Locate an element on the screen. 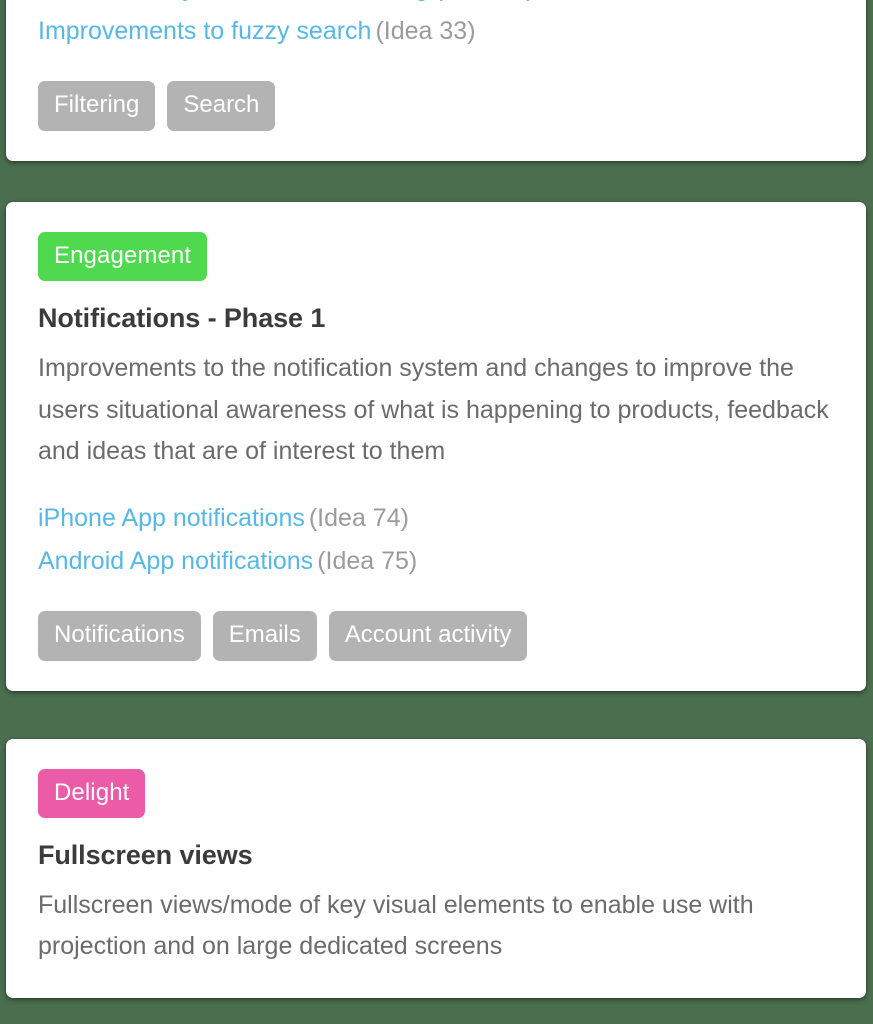 The height and width of the screenshot is (1024, 873). idea-reference: (Idea 74) is located at coordinates (358, 517).